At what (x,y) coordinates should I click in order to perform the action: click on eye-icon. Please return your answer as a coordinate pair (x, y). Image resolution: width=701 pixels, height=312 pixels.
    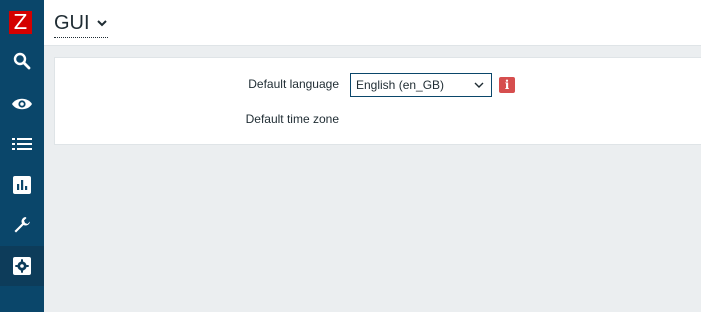
    Looking at the image, I should click on (22, 104).